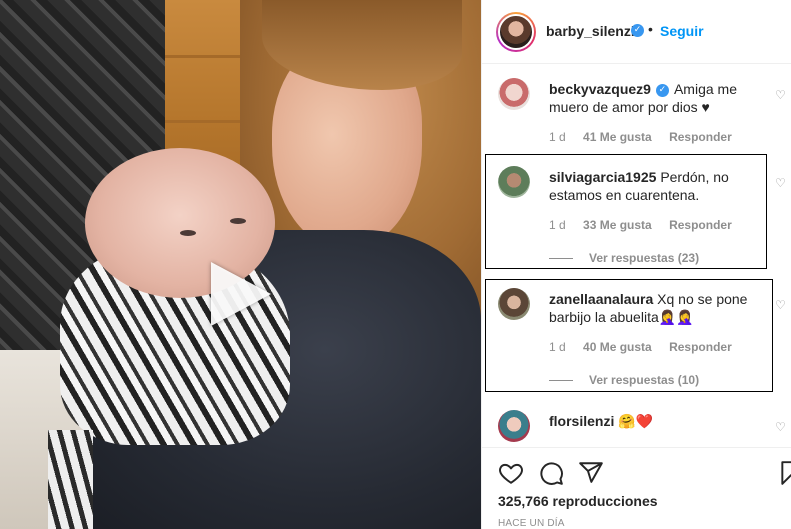 This screenshot has height=529, width=791. What do you see at coordinates (636, 488) in the screenshot?
I see `action-bar: 325,766 reproducciones HACE UN DÍA` at bounding box center [636, 488].